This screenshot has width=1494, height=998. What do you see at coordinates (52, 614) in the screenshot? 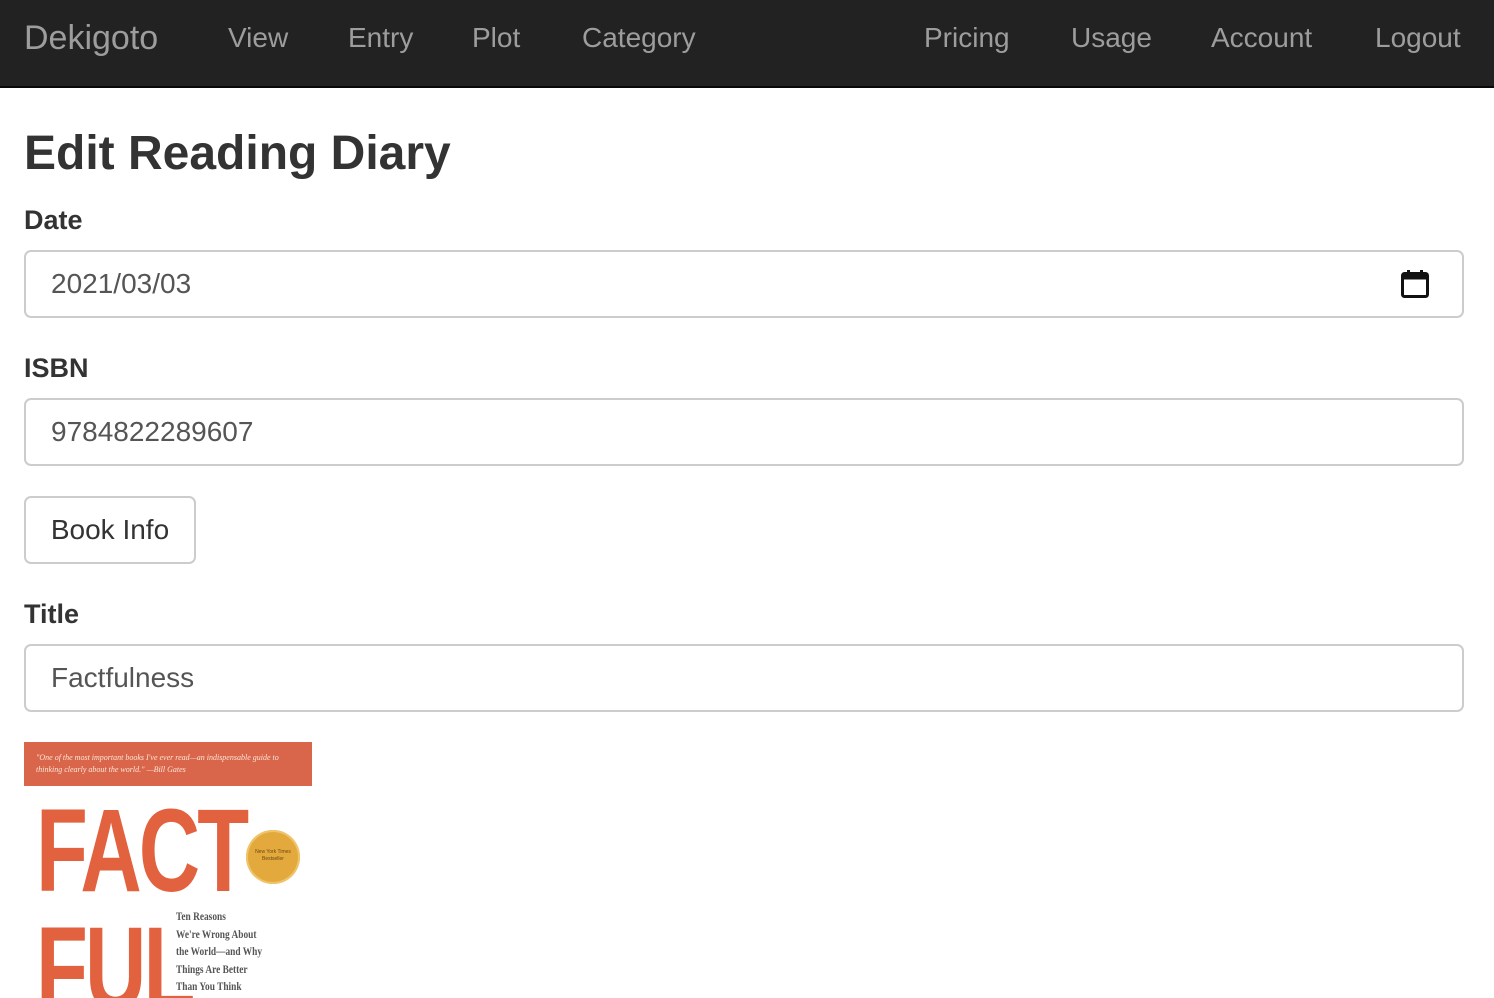
I see `title-label: Title` at bounding box center [52, 614].